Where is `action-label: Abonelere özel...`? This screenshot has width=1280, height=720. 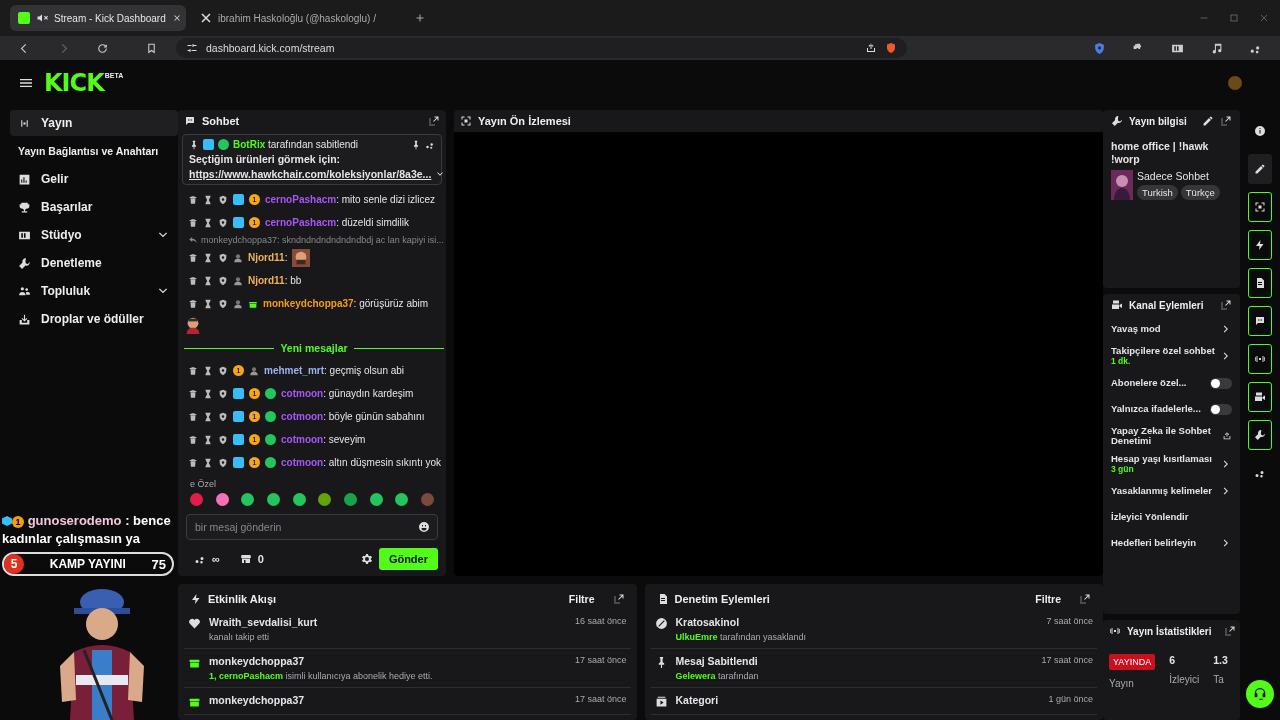
action-label: Abonelere özel... is located at coordinates (1158, 383).